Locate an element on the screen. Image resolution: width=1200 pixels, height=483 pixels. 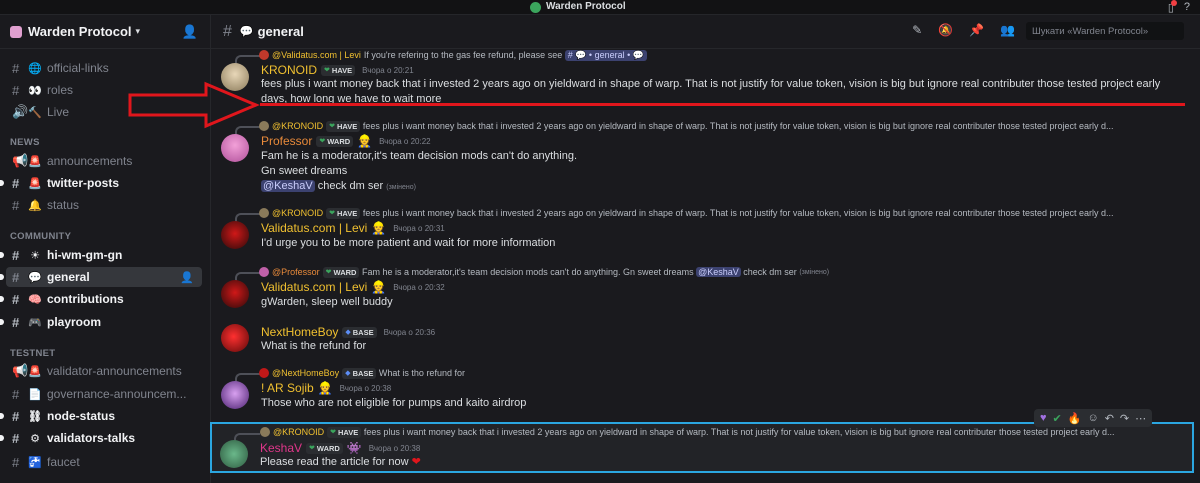
sidebar-item-label: twitter-posts is located at coordinates (83, 183).